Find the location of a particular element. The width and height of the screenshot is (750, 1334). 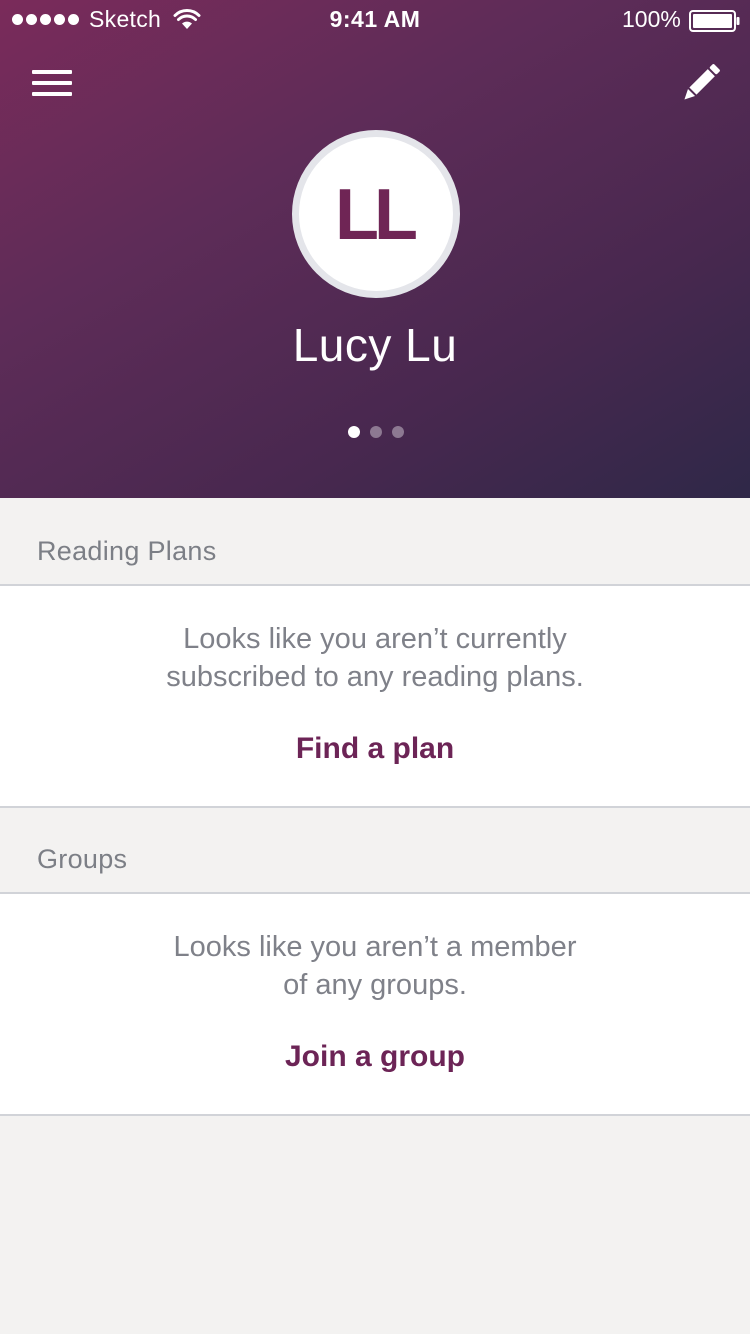

avatar-initials: LL is located at coordinates (376, 215).